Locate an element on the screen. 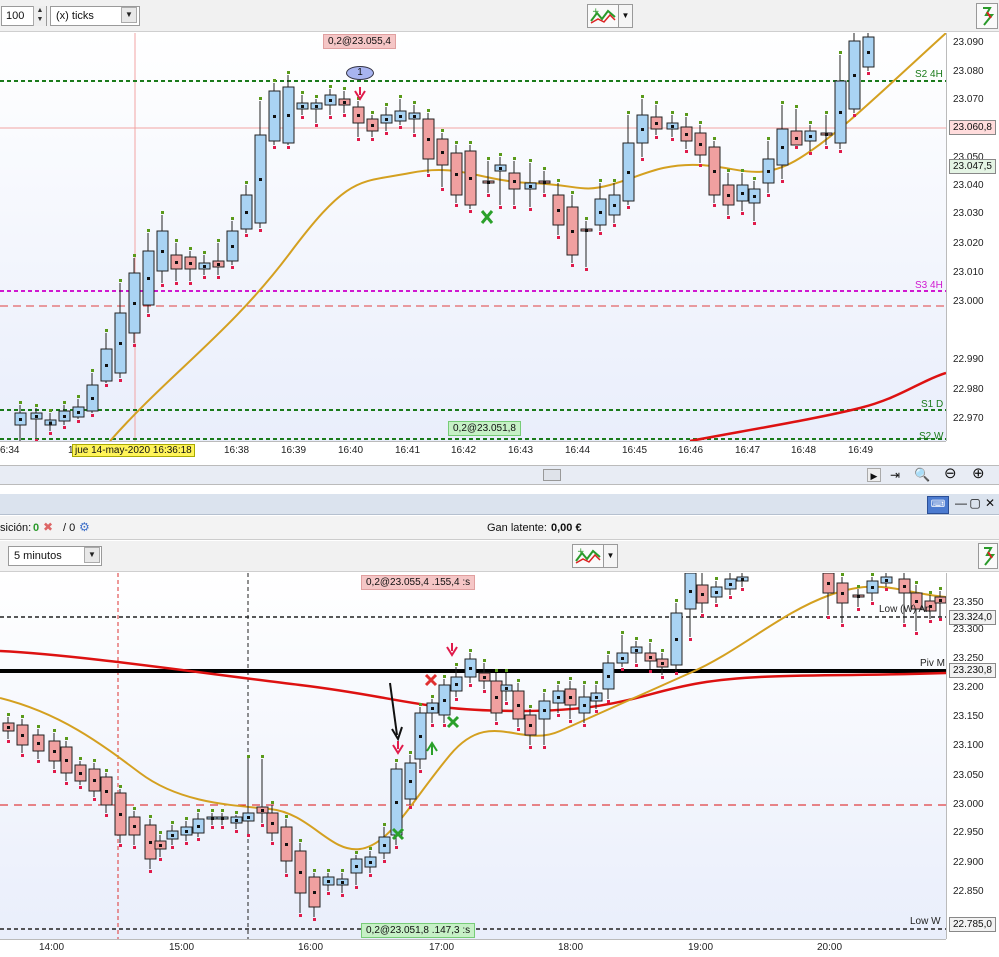  trade-marker: 1 is located at coordinates (360, 73).